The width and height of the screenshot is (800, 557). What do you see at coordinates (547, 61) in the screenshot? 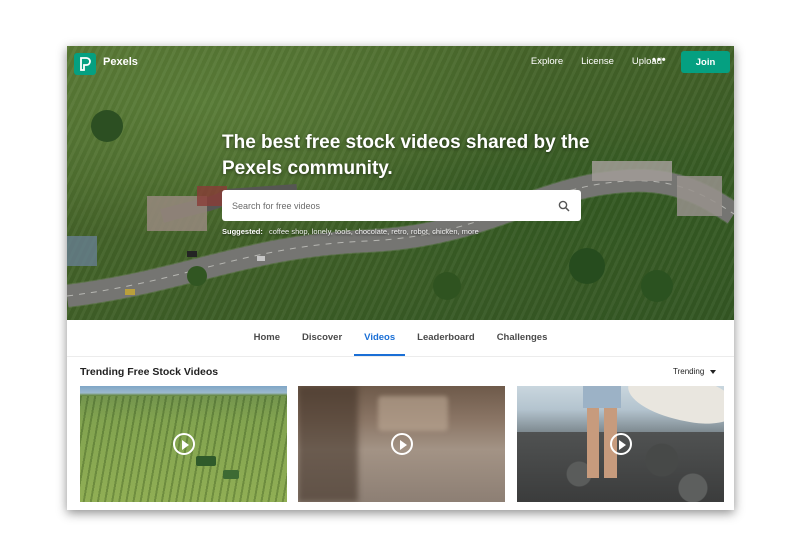
I see `nav-explore-link: Explore` at bounding box center [547, 61].